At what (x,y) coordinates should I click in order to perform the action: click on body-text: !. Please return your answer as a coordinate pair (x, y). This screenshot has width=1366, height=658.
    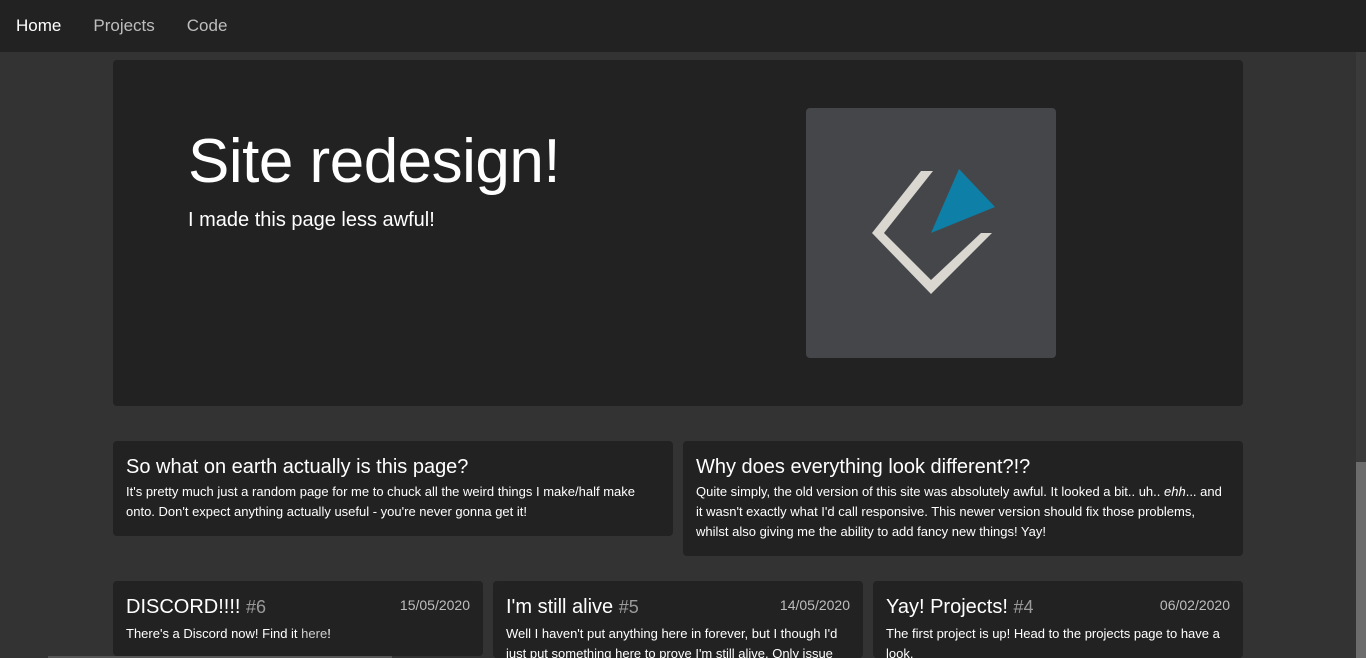
    Looking at the image, I should click on (329, 633).